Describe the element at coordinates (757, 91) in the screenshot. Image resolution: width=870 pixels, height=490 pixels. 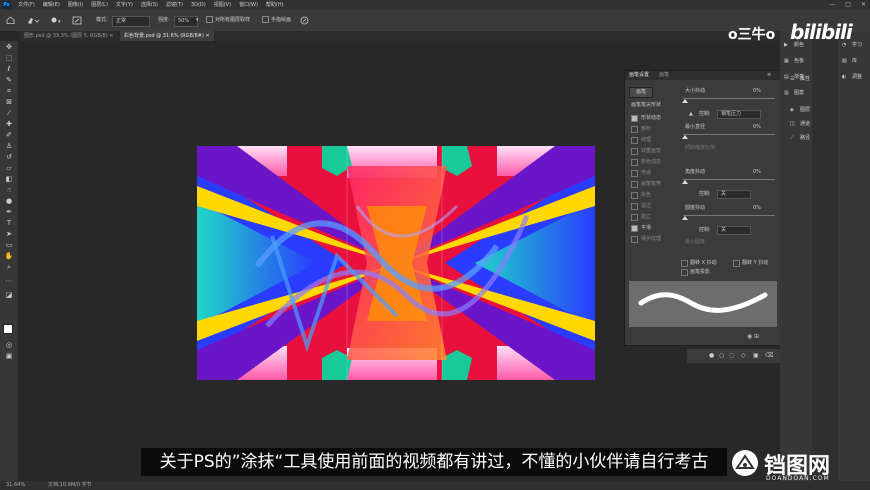
I see `size-jitter-value: 0%` at that location.